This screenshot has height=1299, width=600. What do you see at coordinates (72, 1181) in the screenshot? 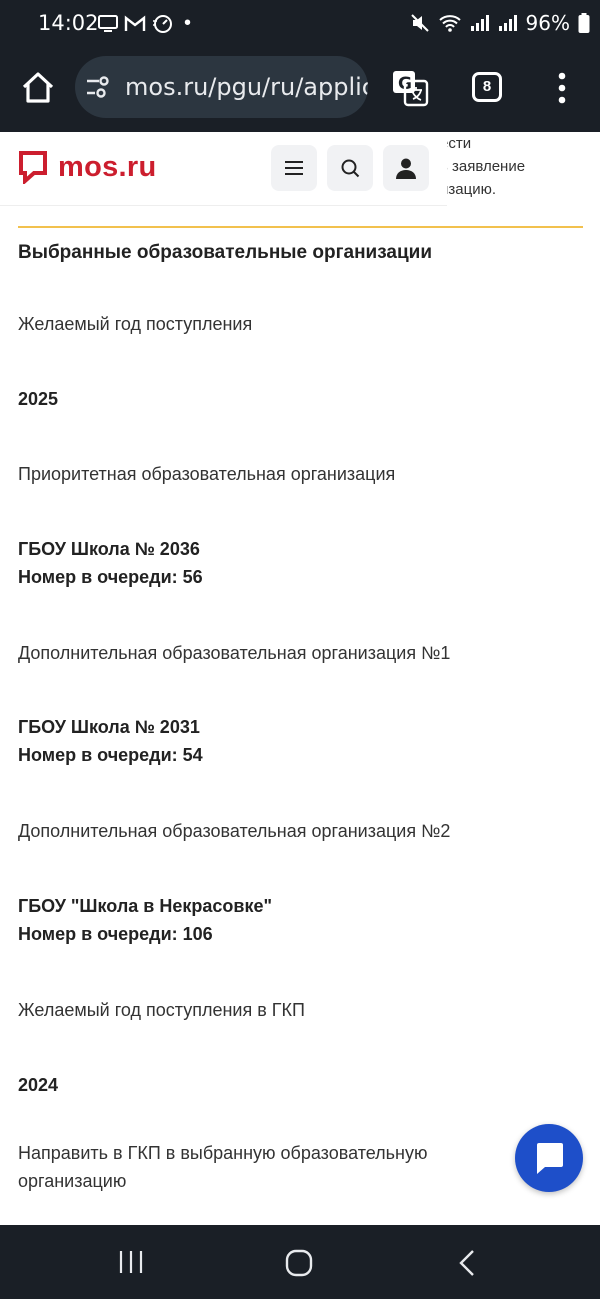
I see `gkp-direct-label-line2: организацию` at bounding box center [72, 1181].